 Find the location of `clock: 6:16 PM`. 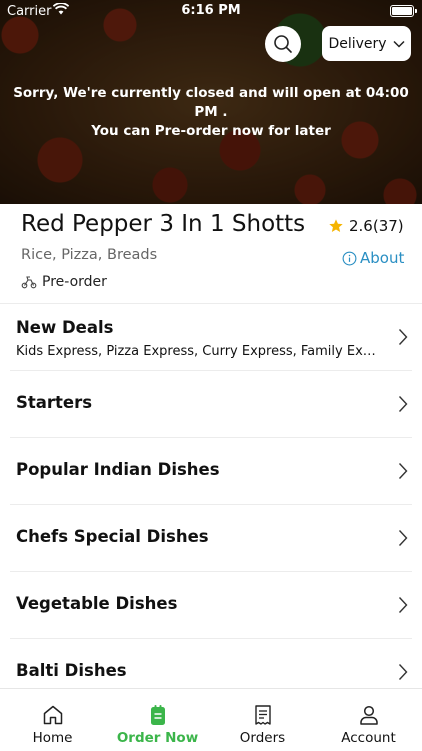

clock: 6:16 PM is located at coordinates (211, 10).